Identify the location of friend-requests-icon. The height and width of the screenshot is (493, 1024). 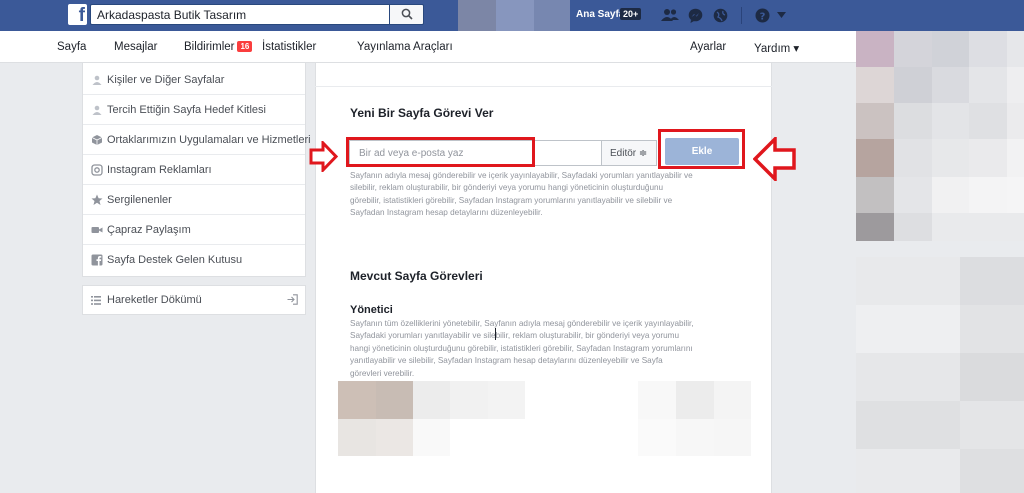
(670, 15).